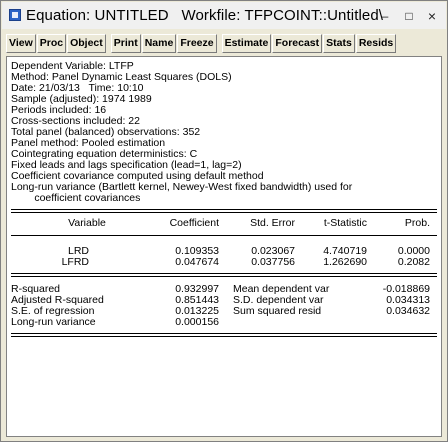 This screenshot has width=448, height=442. I want to click on eviews-app-icon, so click(15, 15).